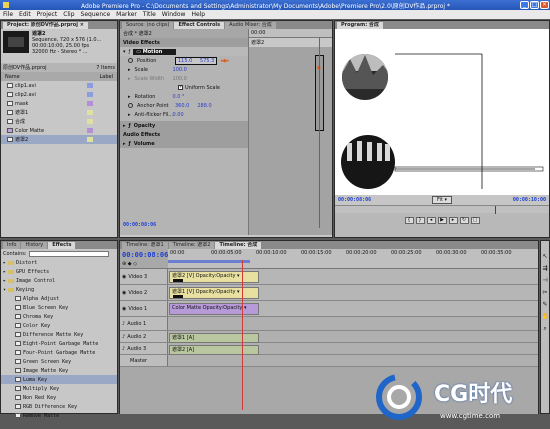 Image resolution: width=550 pixels, height=429 pixels. What do you see at coordinates (354, 200) in the screenshot?
I see `program-current-time: 00:00:08:06` at bounding box center [354, 200].